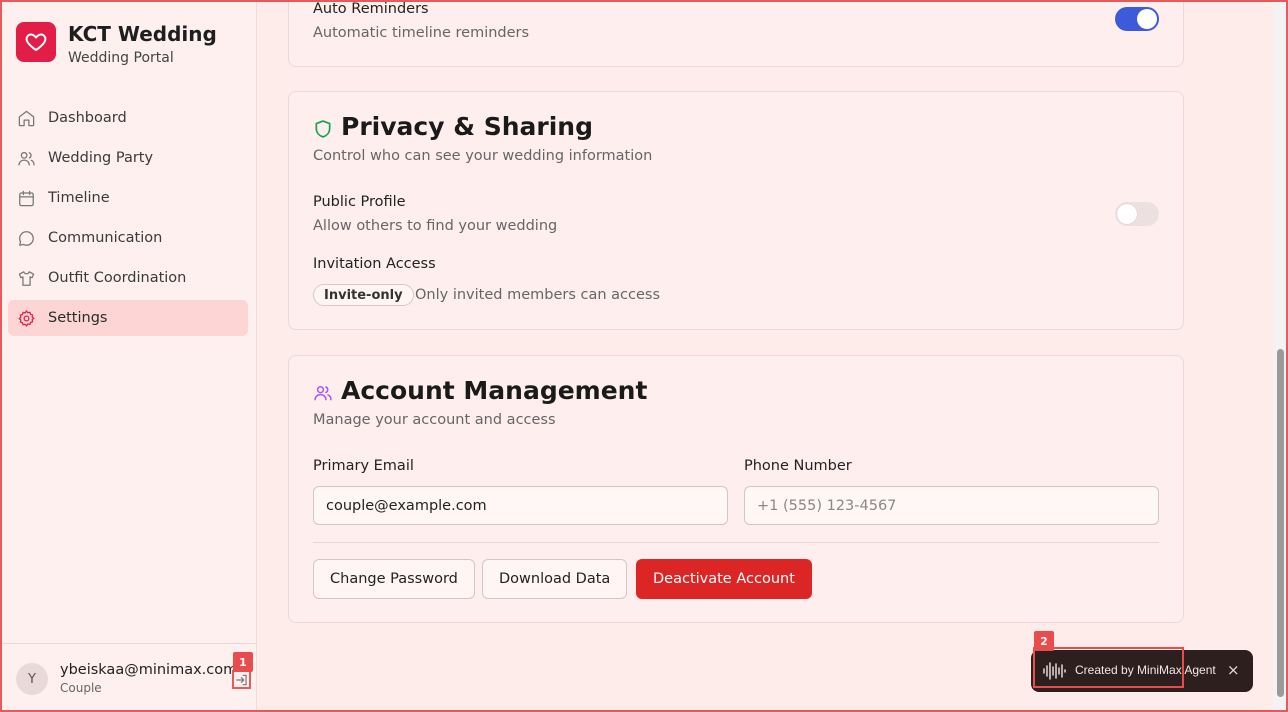  Describe the element at coordinates (724, 579) in the screenshot. I see `deactivate-account-button: Deactivate Account` at that location.